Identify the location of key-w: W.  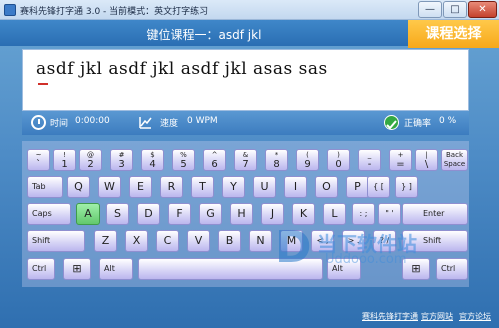
(109, 187).